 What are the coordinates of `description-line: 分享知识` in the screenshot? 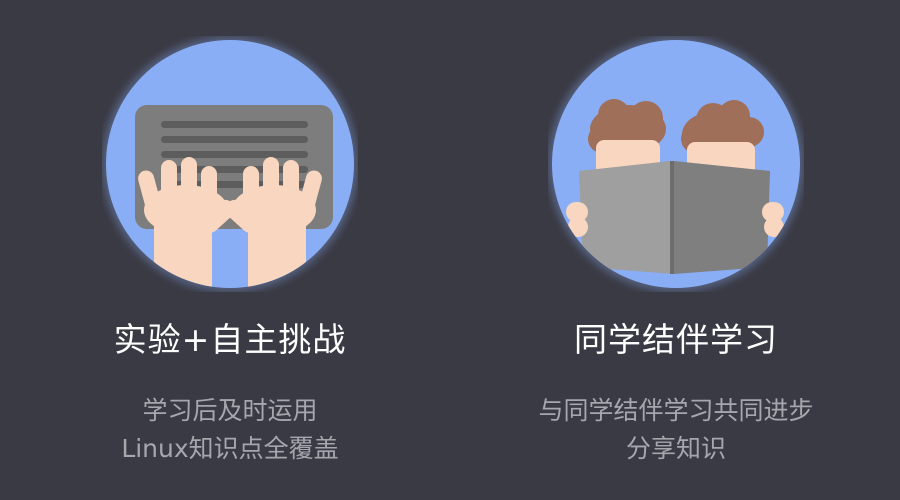 It's located at (675, 448).